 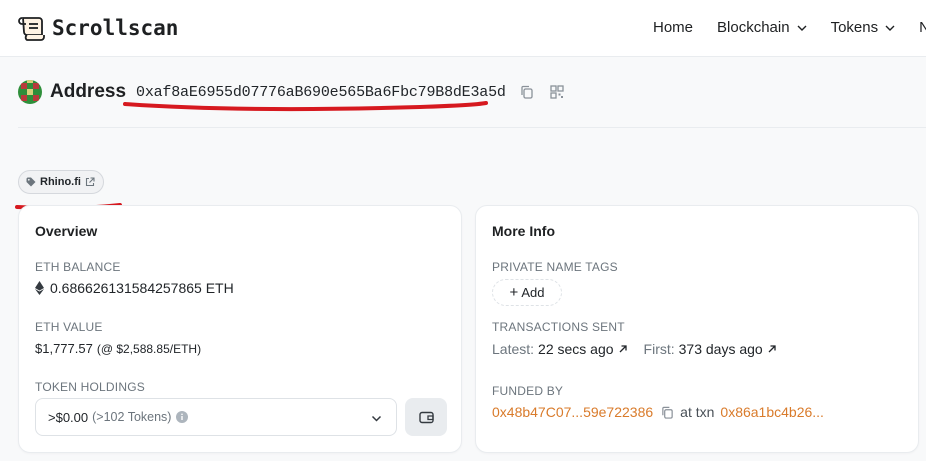 What do you see at coordinates (721, 349) in the screenshot?
I see `first-value: 373 days ago` at bounding box center [721, 349].